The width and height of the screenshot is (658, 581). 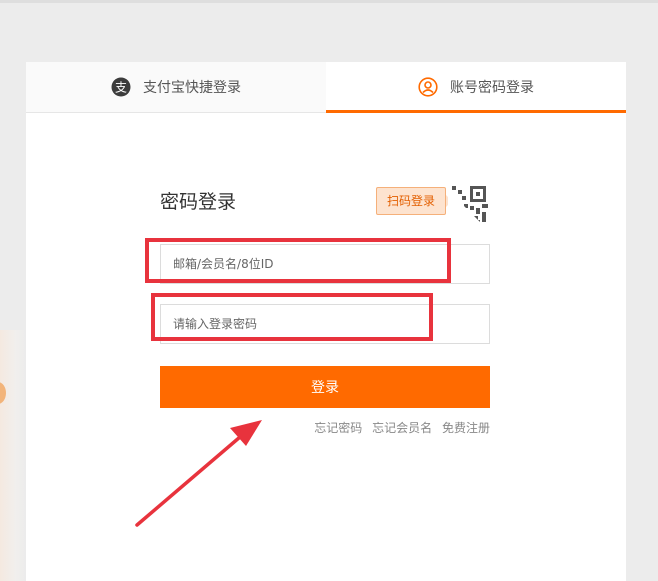 I want to click on tab-label: 支付宝快捷登录, so click(x=192, y=88).